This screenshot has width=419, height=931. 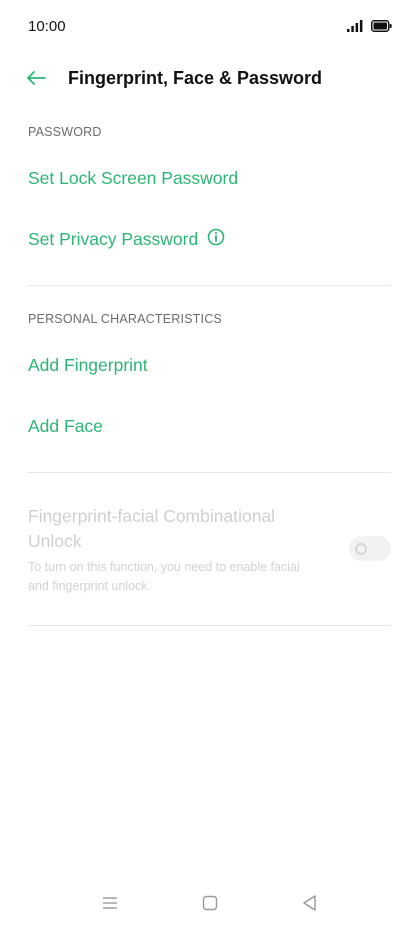 I want to click on home-icon, so click(x=210, y=905).